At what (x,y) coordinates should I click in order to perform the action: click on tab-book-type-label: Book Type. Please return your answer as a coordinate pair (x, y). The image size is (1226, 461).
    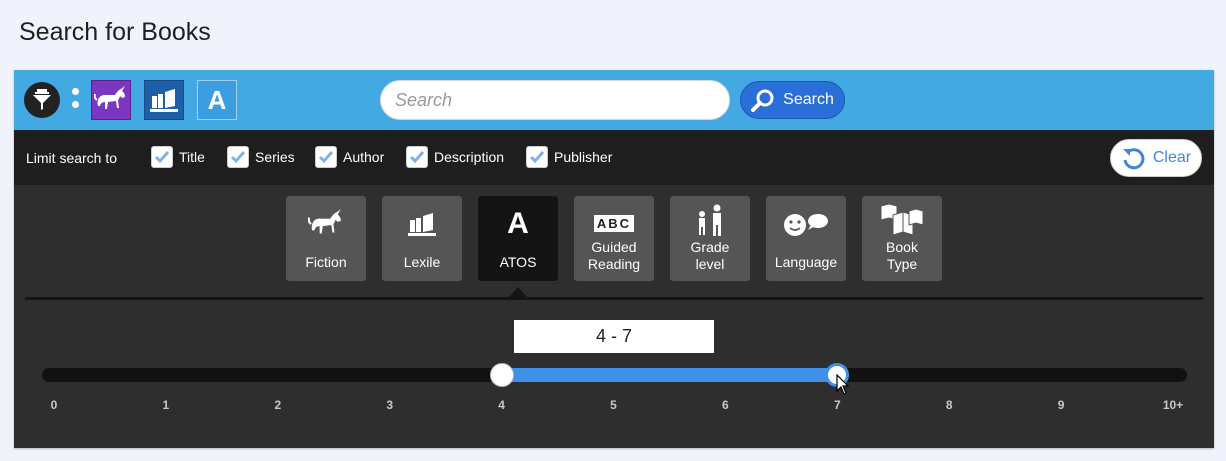
    Looking at the image, I should click on (902, 255).